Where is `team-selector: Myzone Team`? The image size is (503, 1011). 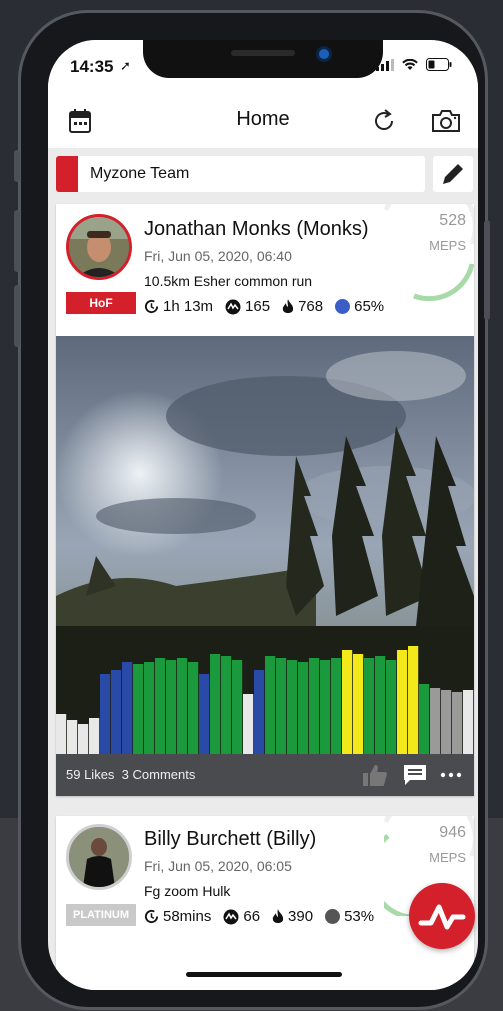
team-selector: Myzone Team is located at coordinates (240, 174).